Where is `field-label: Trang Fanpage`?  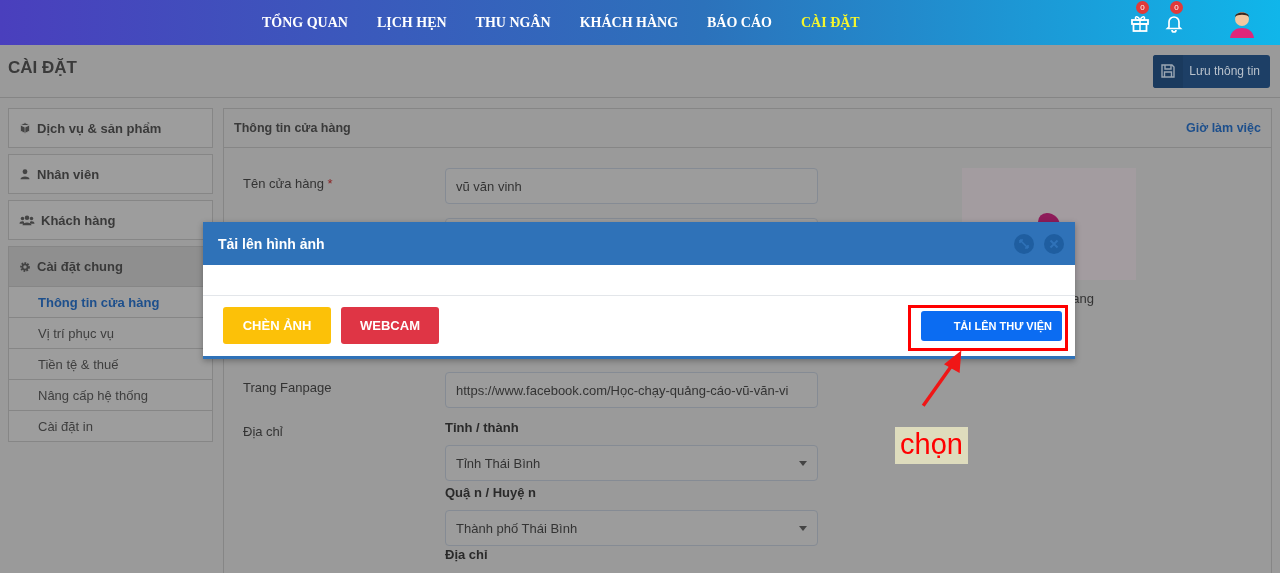
field-label: Trang Fanpage is located at coordinates (288, 388).